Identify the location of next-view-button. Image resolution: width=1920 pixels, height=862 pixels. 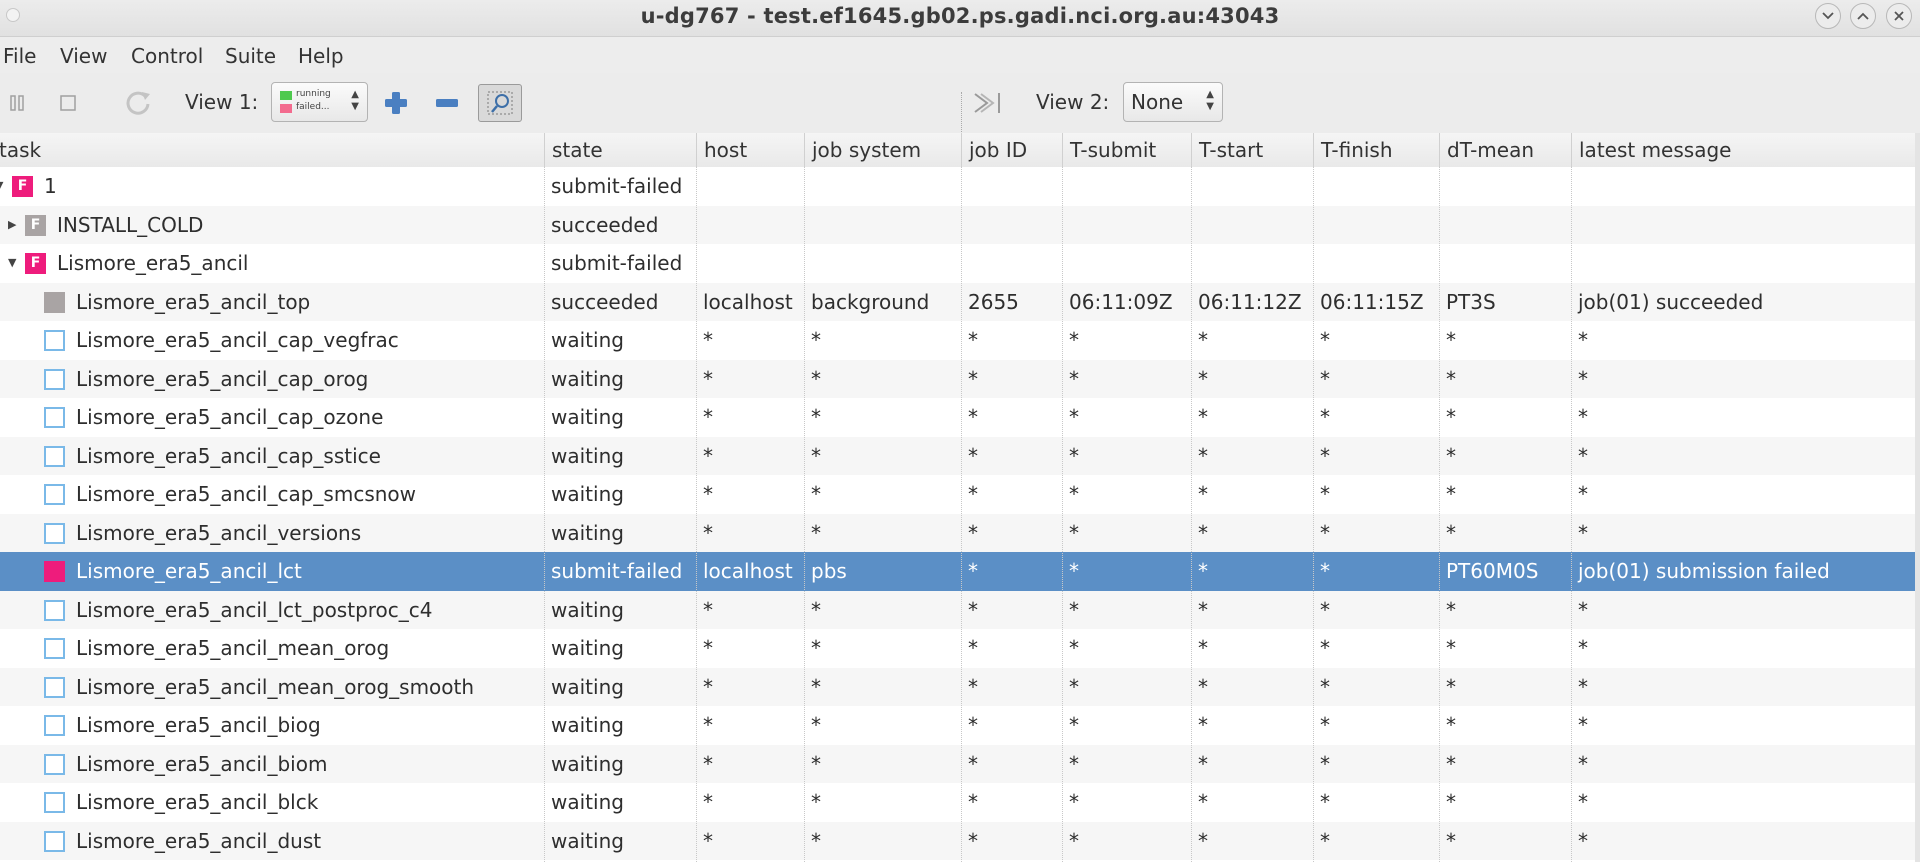
(988, 103).